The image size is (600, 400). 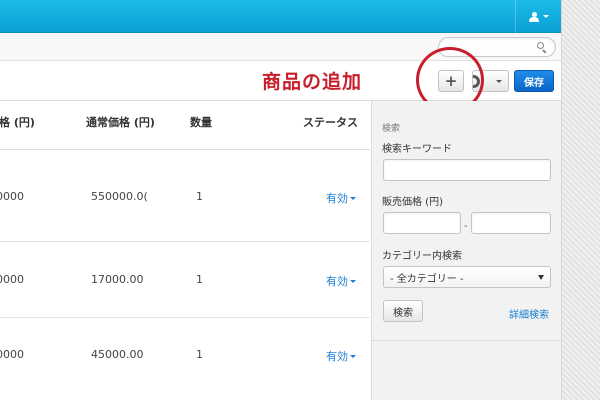 What do you see at coordinates (466, 340) in the screenshot?
I see `side-panel-divider` at bounding box center [466, 340].